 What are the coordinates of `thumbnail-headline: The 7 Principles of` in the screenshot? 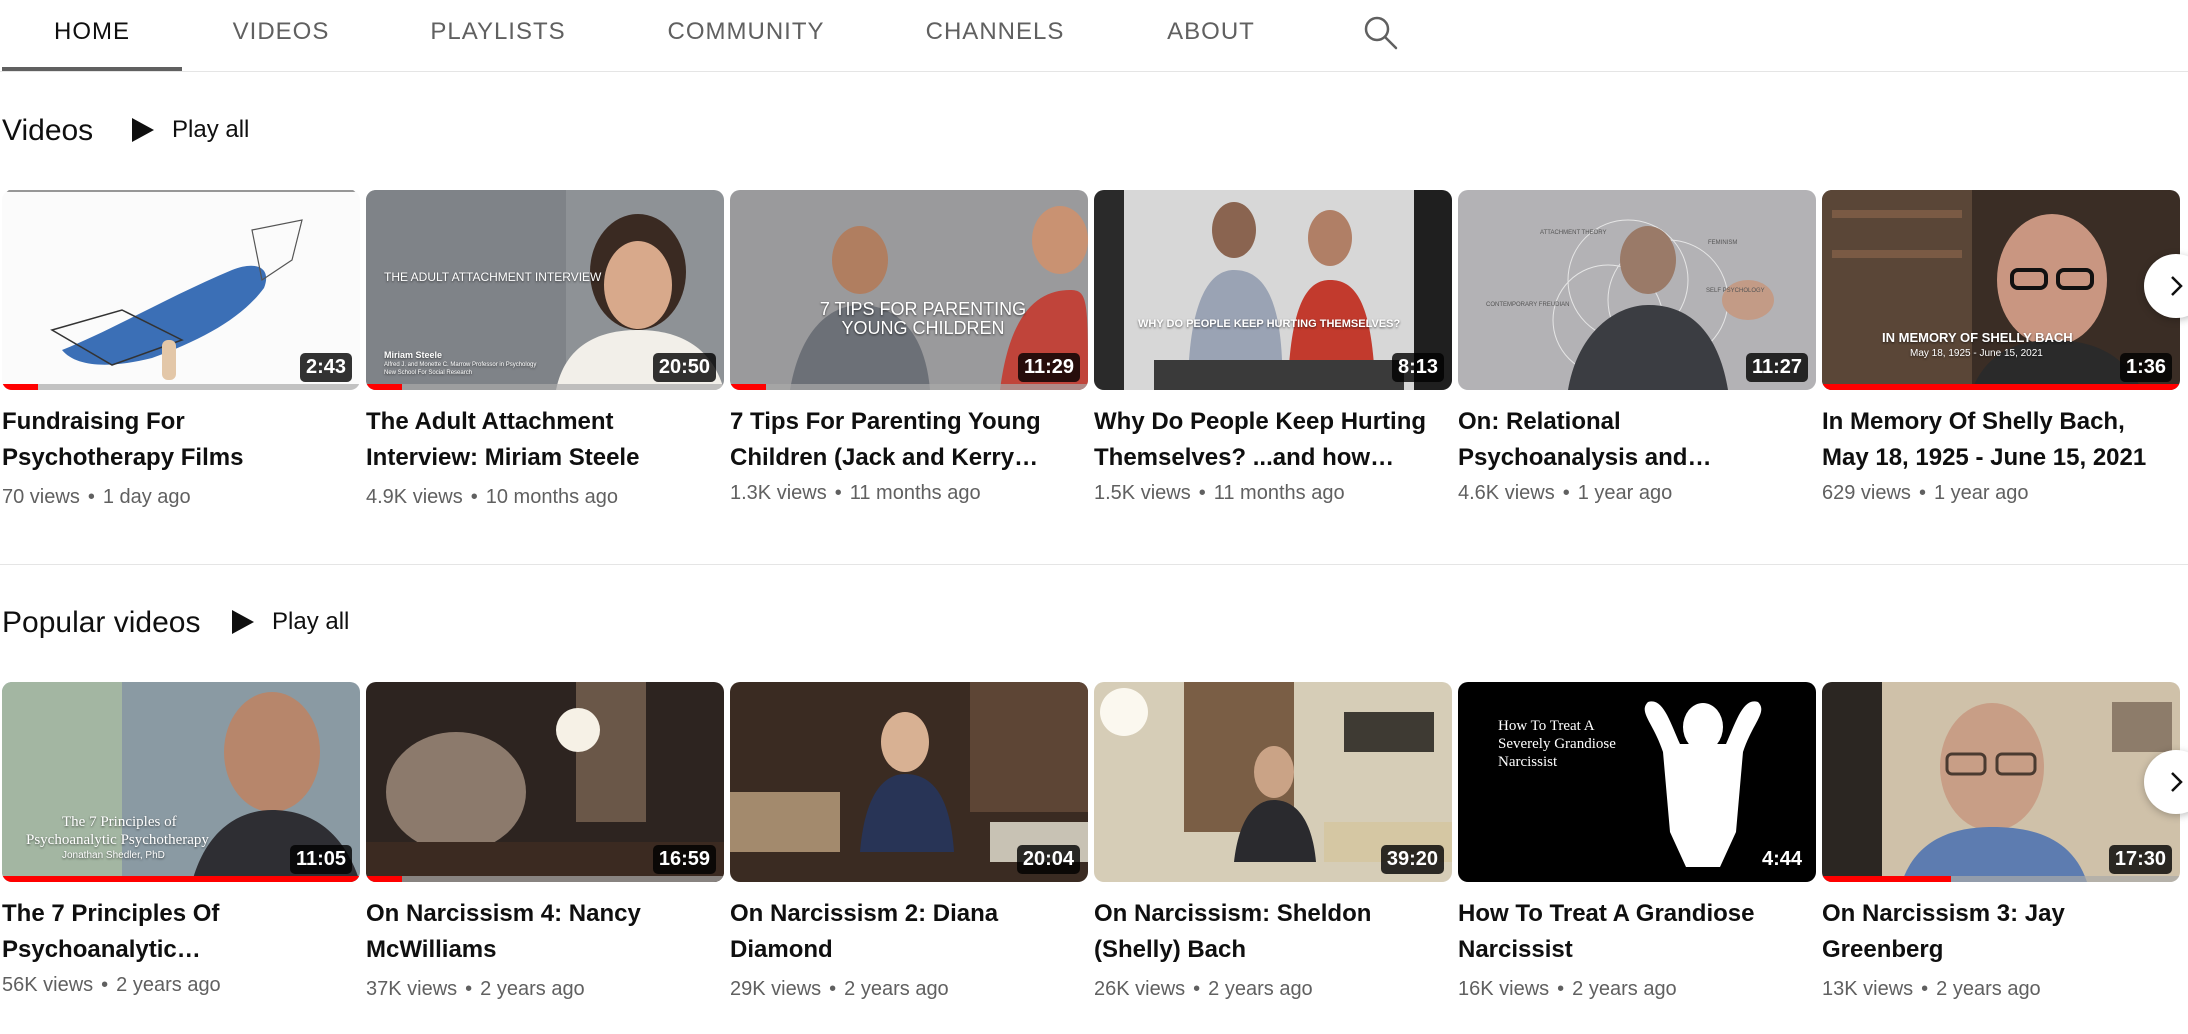 It's located at (119, 822).